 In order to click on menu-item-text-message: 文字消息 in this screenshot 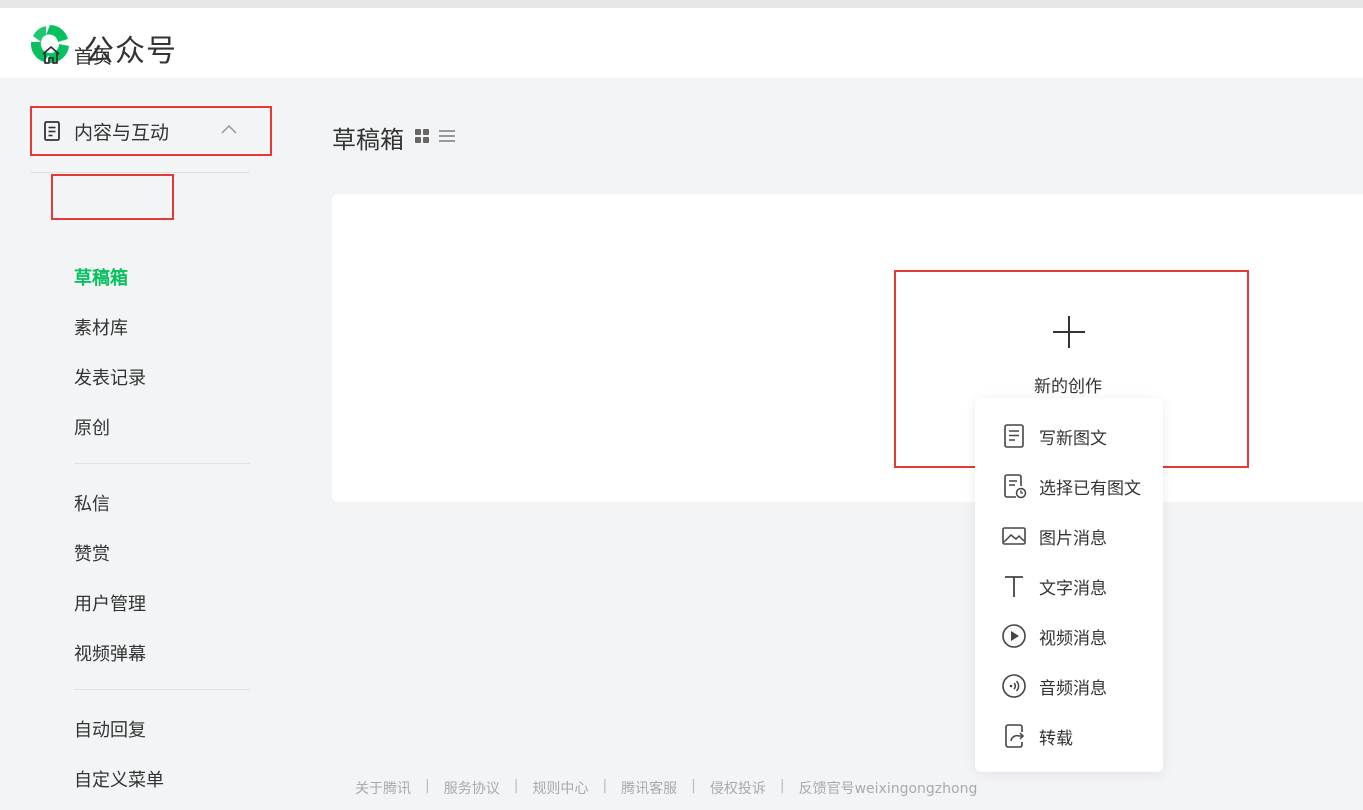, I will do `click(1069, 586)`.